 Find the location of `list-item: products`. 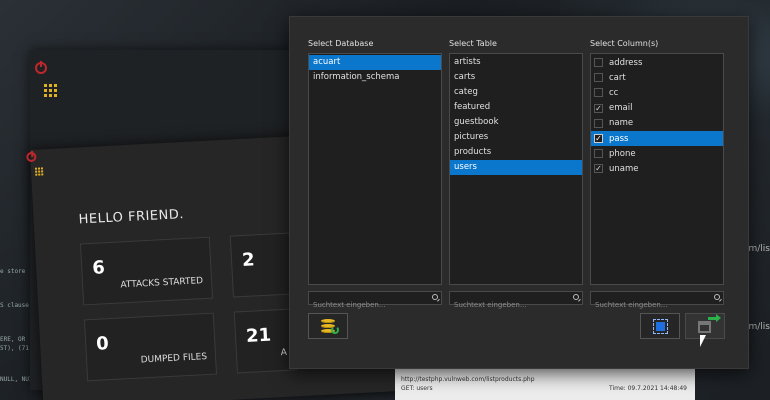

list-item: products is located at coordinates (516, 152).